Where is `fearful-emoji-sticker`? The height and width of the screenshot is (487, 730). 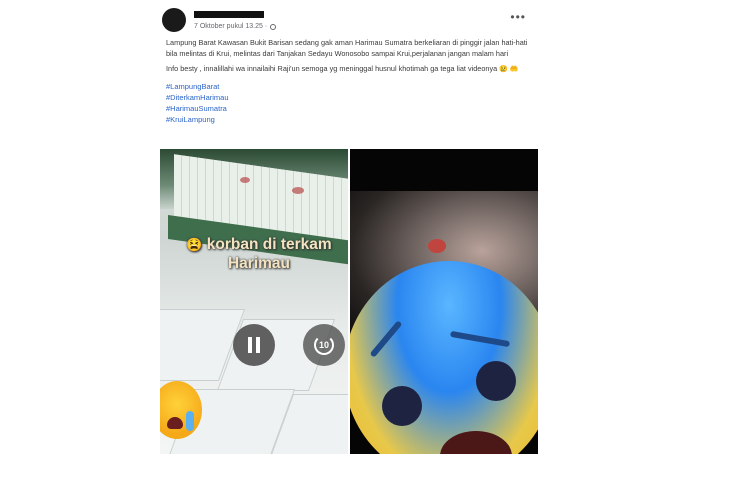
fearful-emoji-sticker is located at coordinates (444, 357).